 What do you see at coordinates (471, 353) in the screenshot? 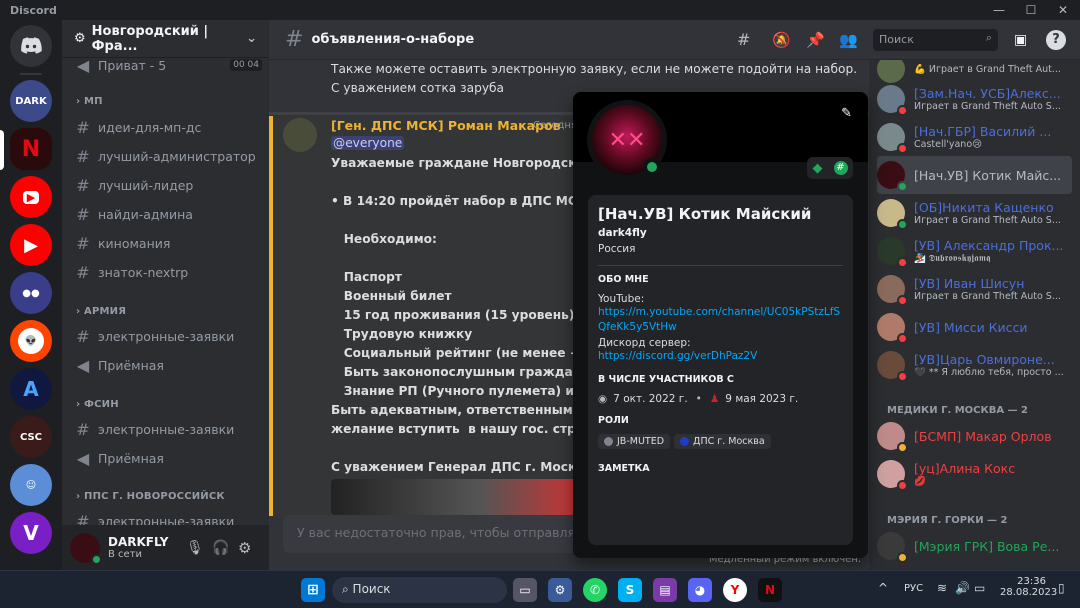
I see `message-line: Социальный рейтинг (не менее +500)` at bounding box center [471, 353].